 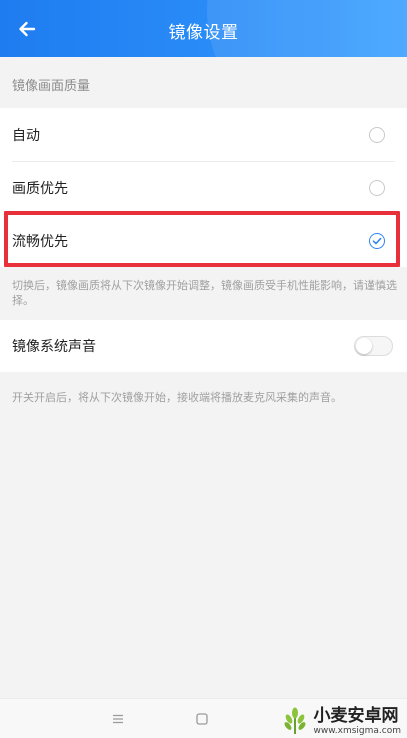 I want to click on menu-button, so click(x=118, y=719).